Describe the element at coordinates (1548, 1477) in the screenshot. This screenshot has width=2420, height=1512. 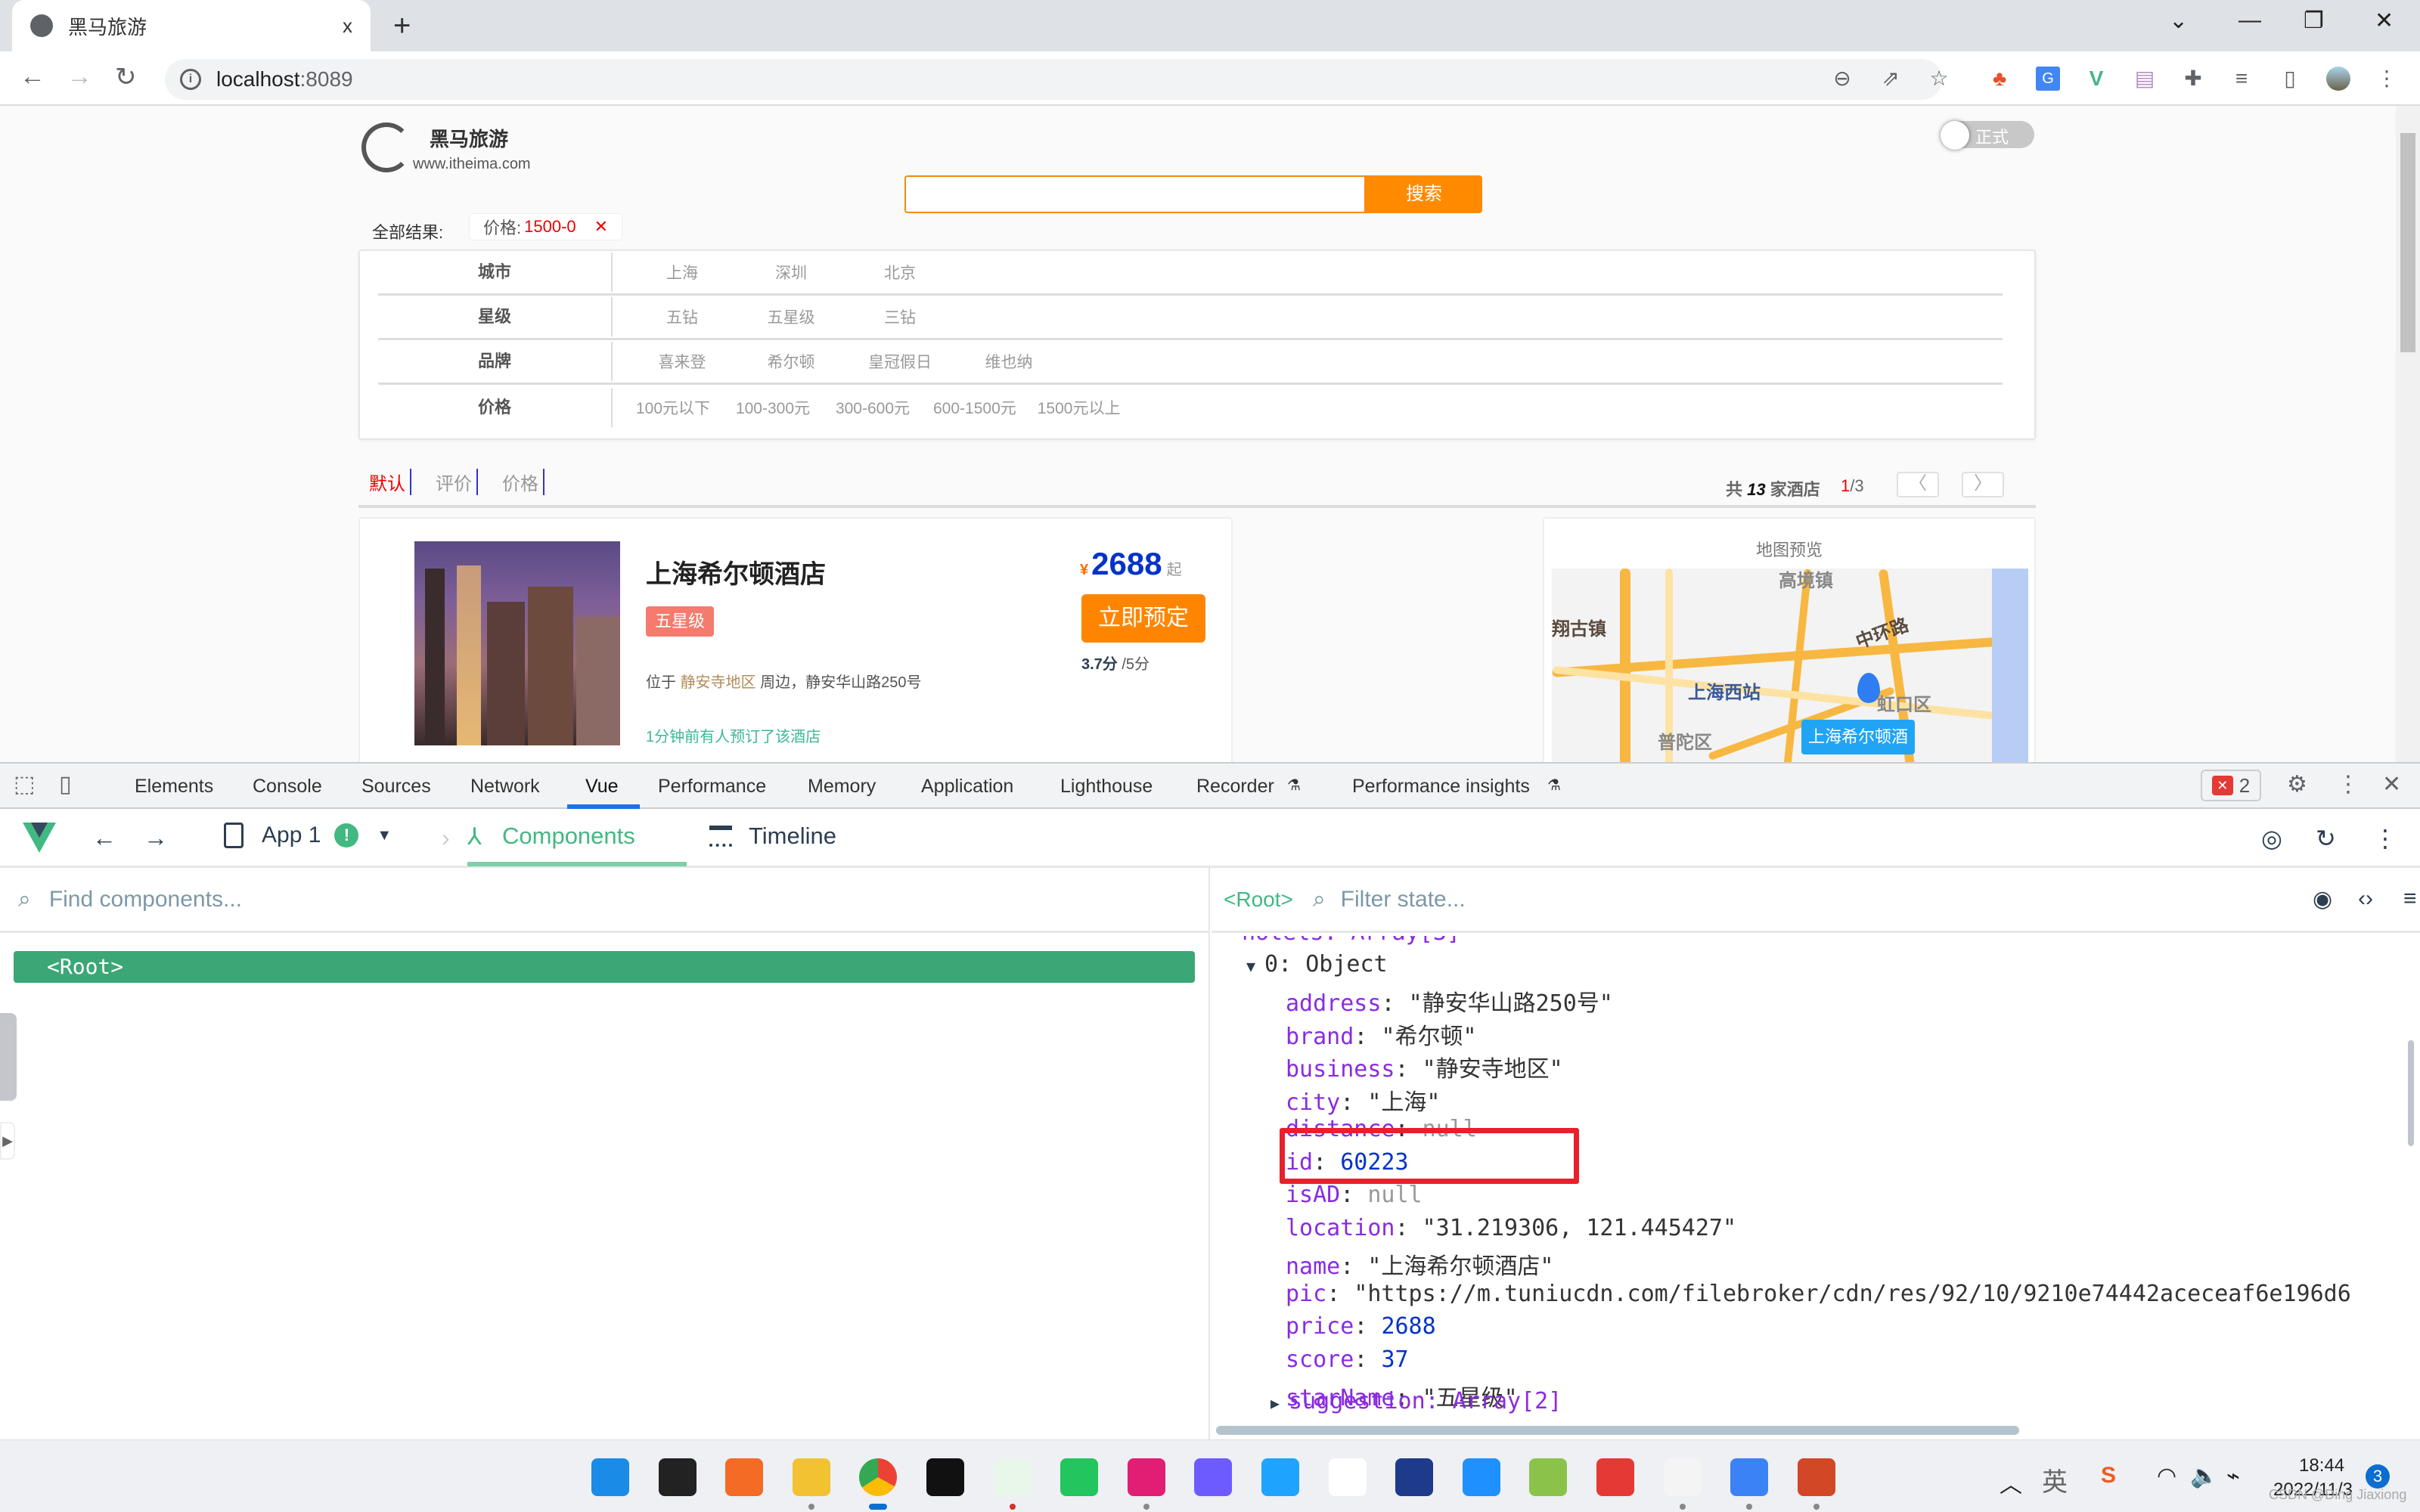
I see `taskbar-app-notepad-plus-plus` at that location.